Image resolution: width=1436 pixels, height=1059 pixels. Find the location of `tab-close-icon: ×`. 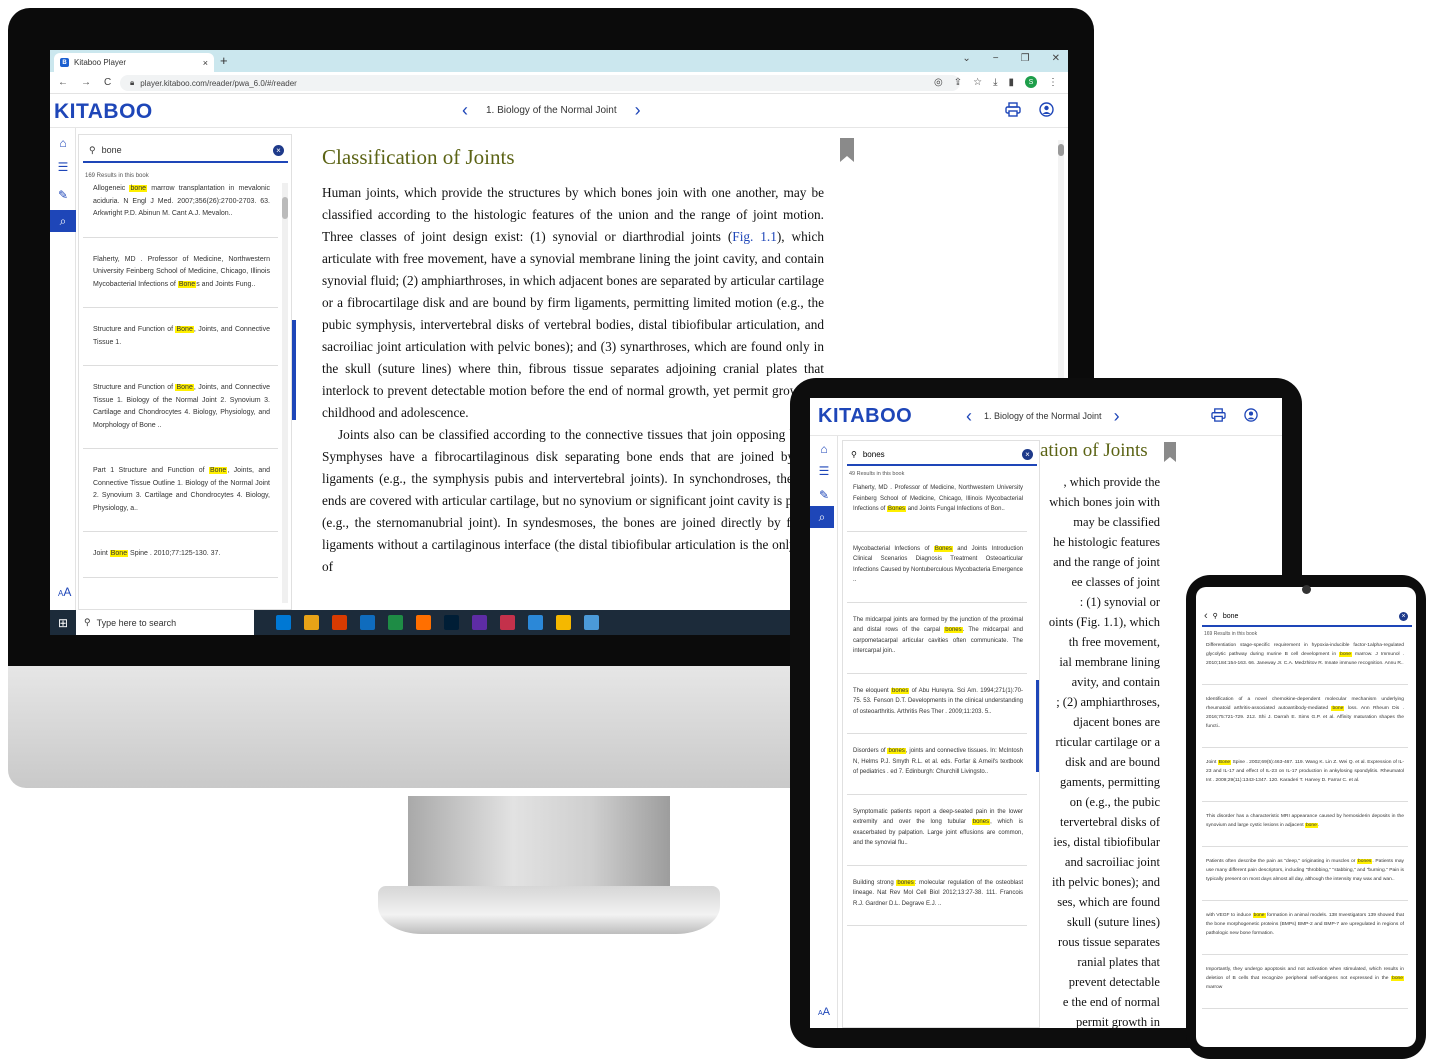

tab-close-icon: × is located at coordinates (205, 63).